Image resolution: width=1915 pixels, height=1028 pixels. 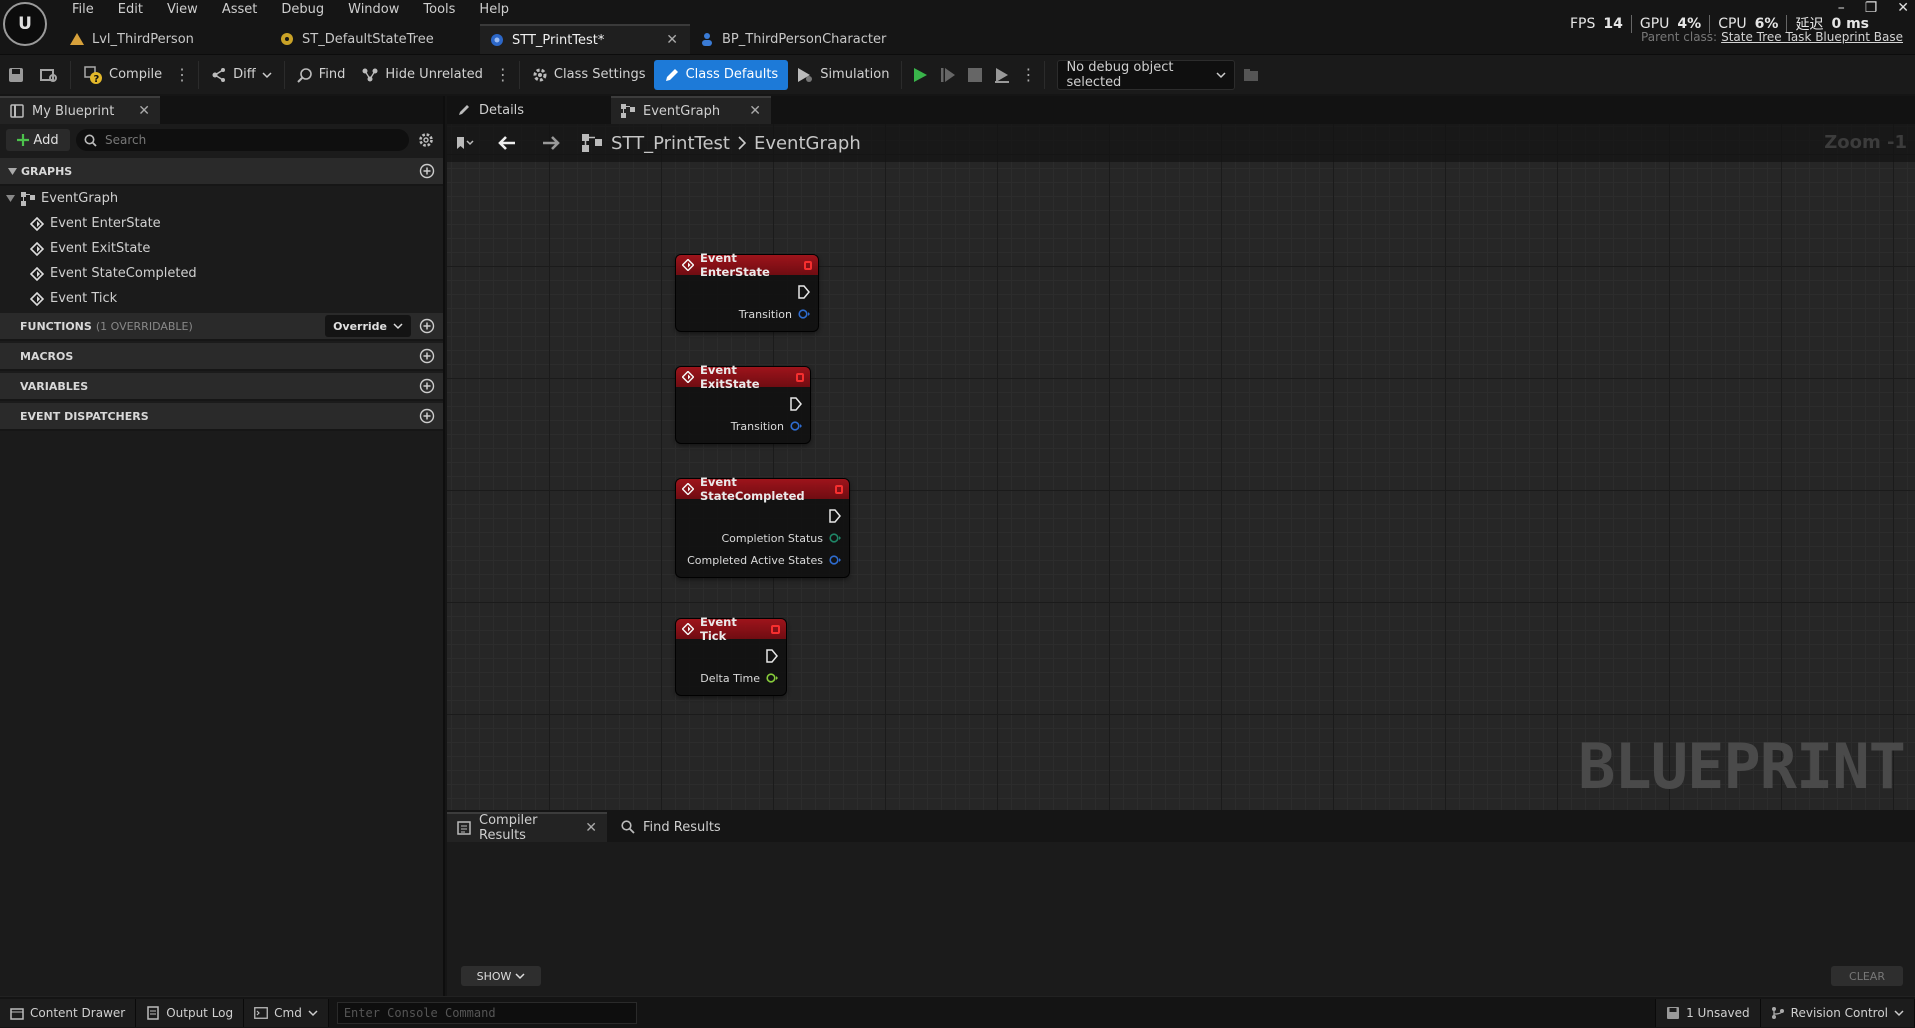 I want to click on add-graph-icon, so click(x=427, y=171).